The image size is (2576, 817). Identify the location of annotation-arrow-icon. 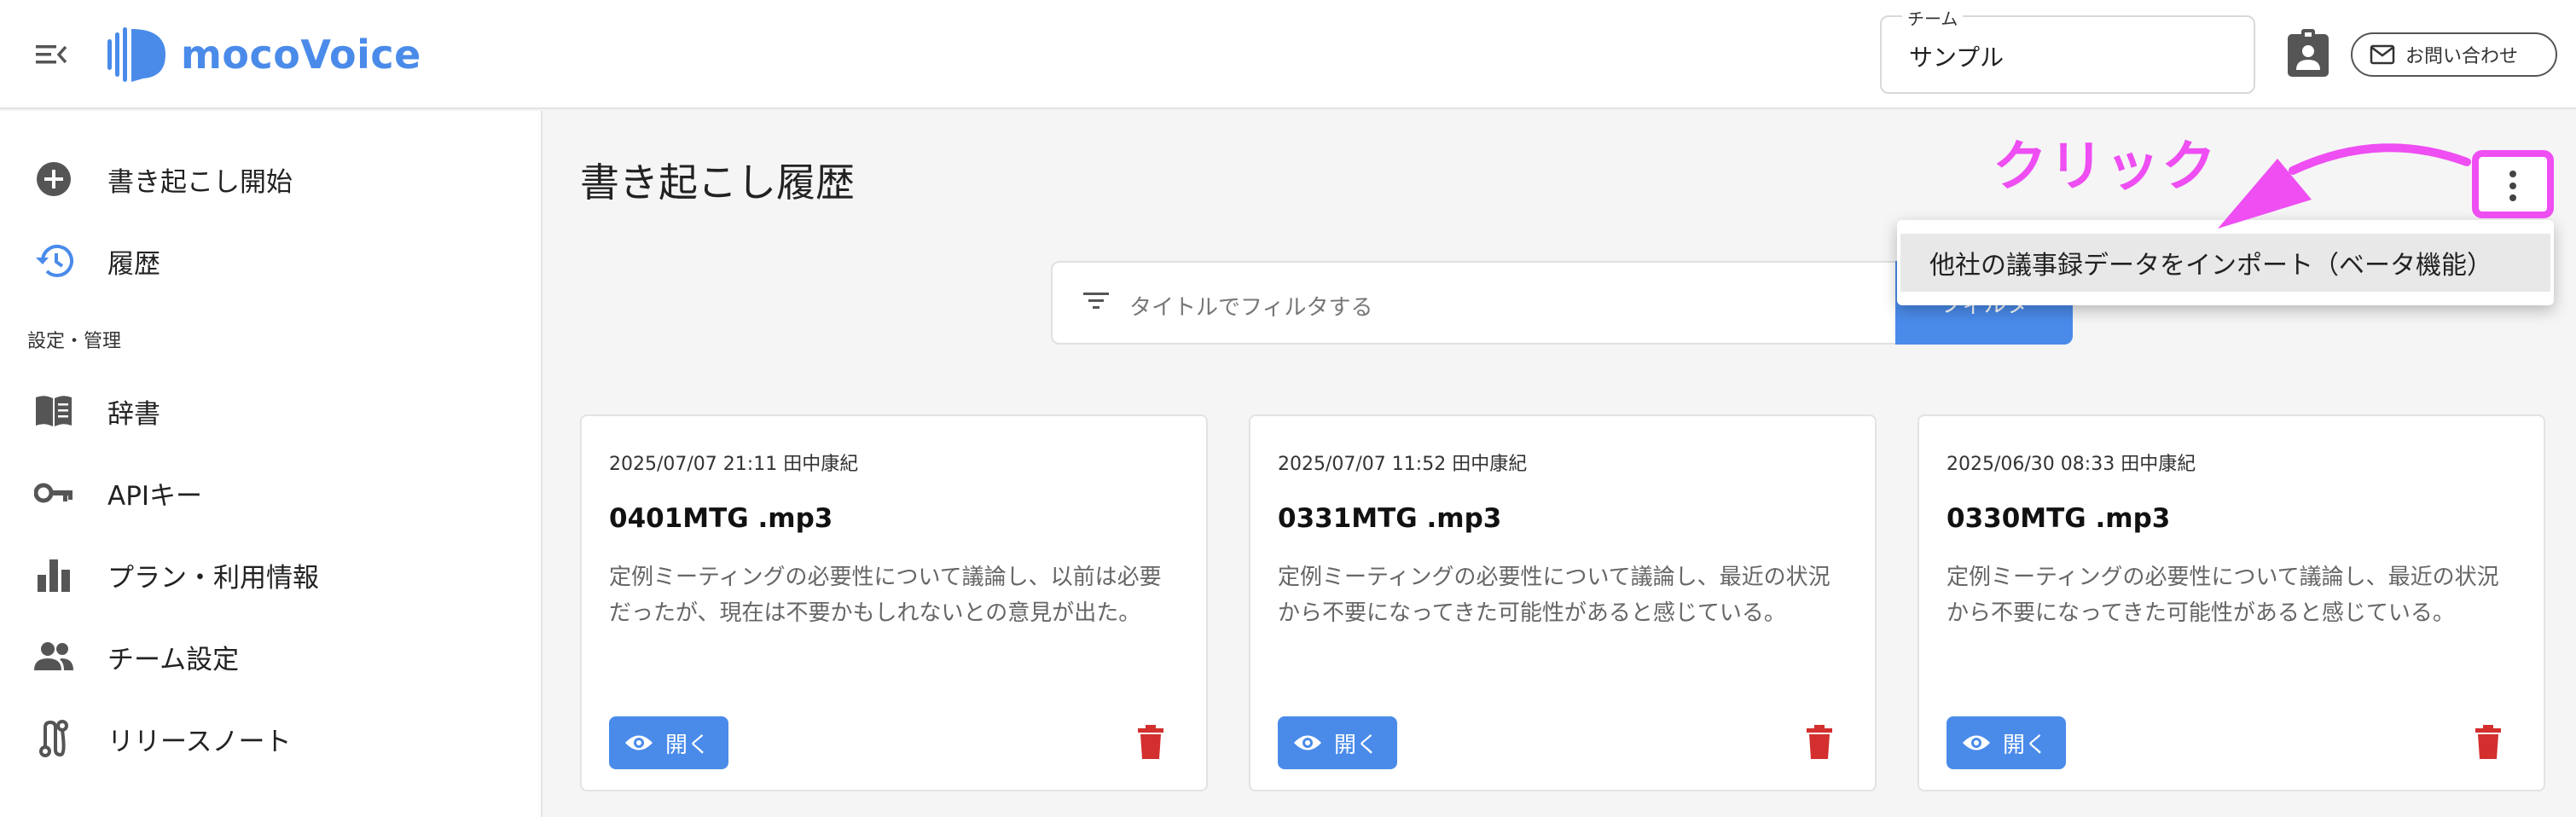
(2344, 186).